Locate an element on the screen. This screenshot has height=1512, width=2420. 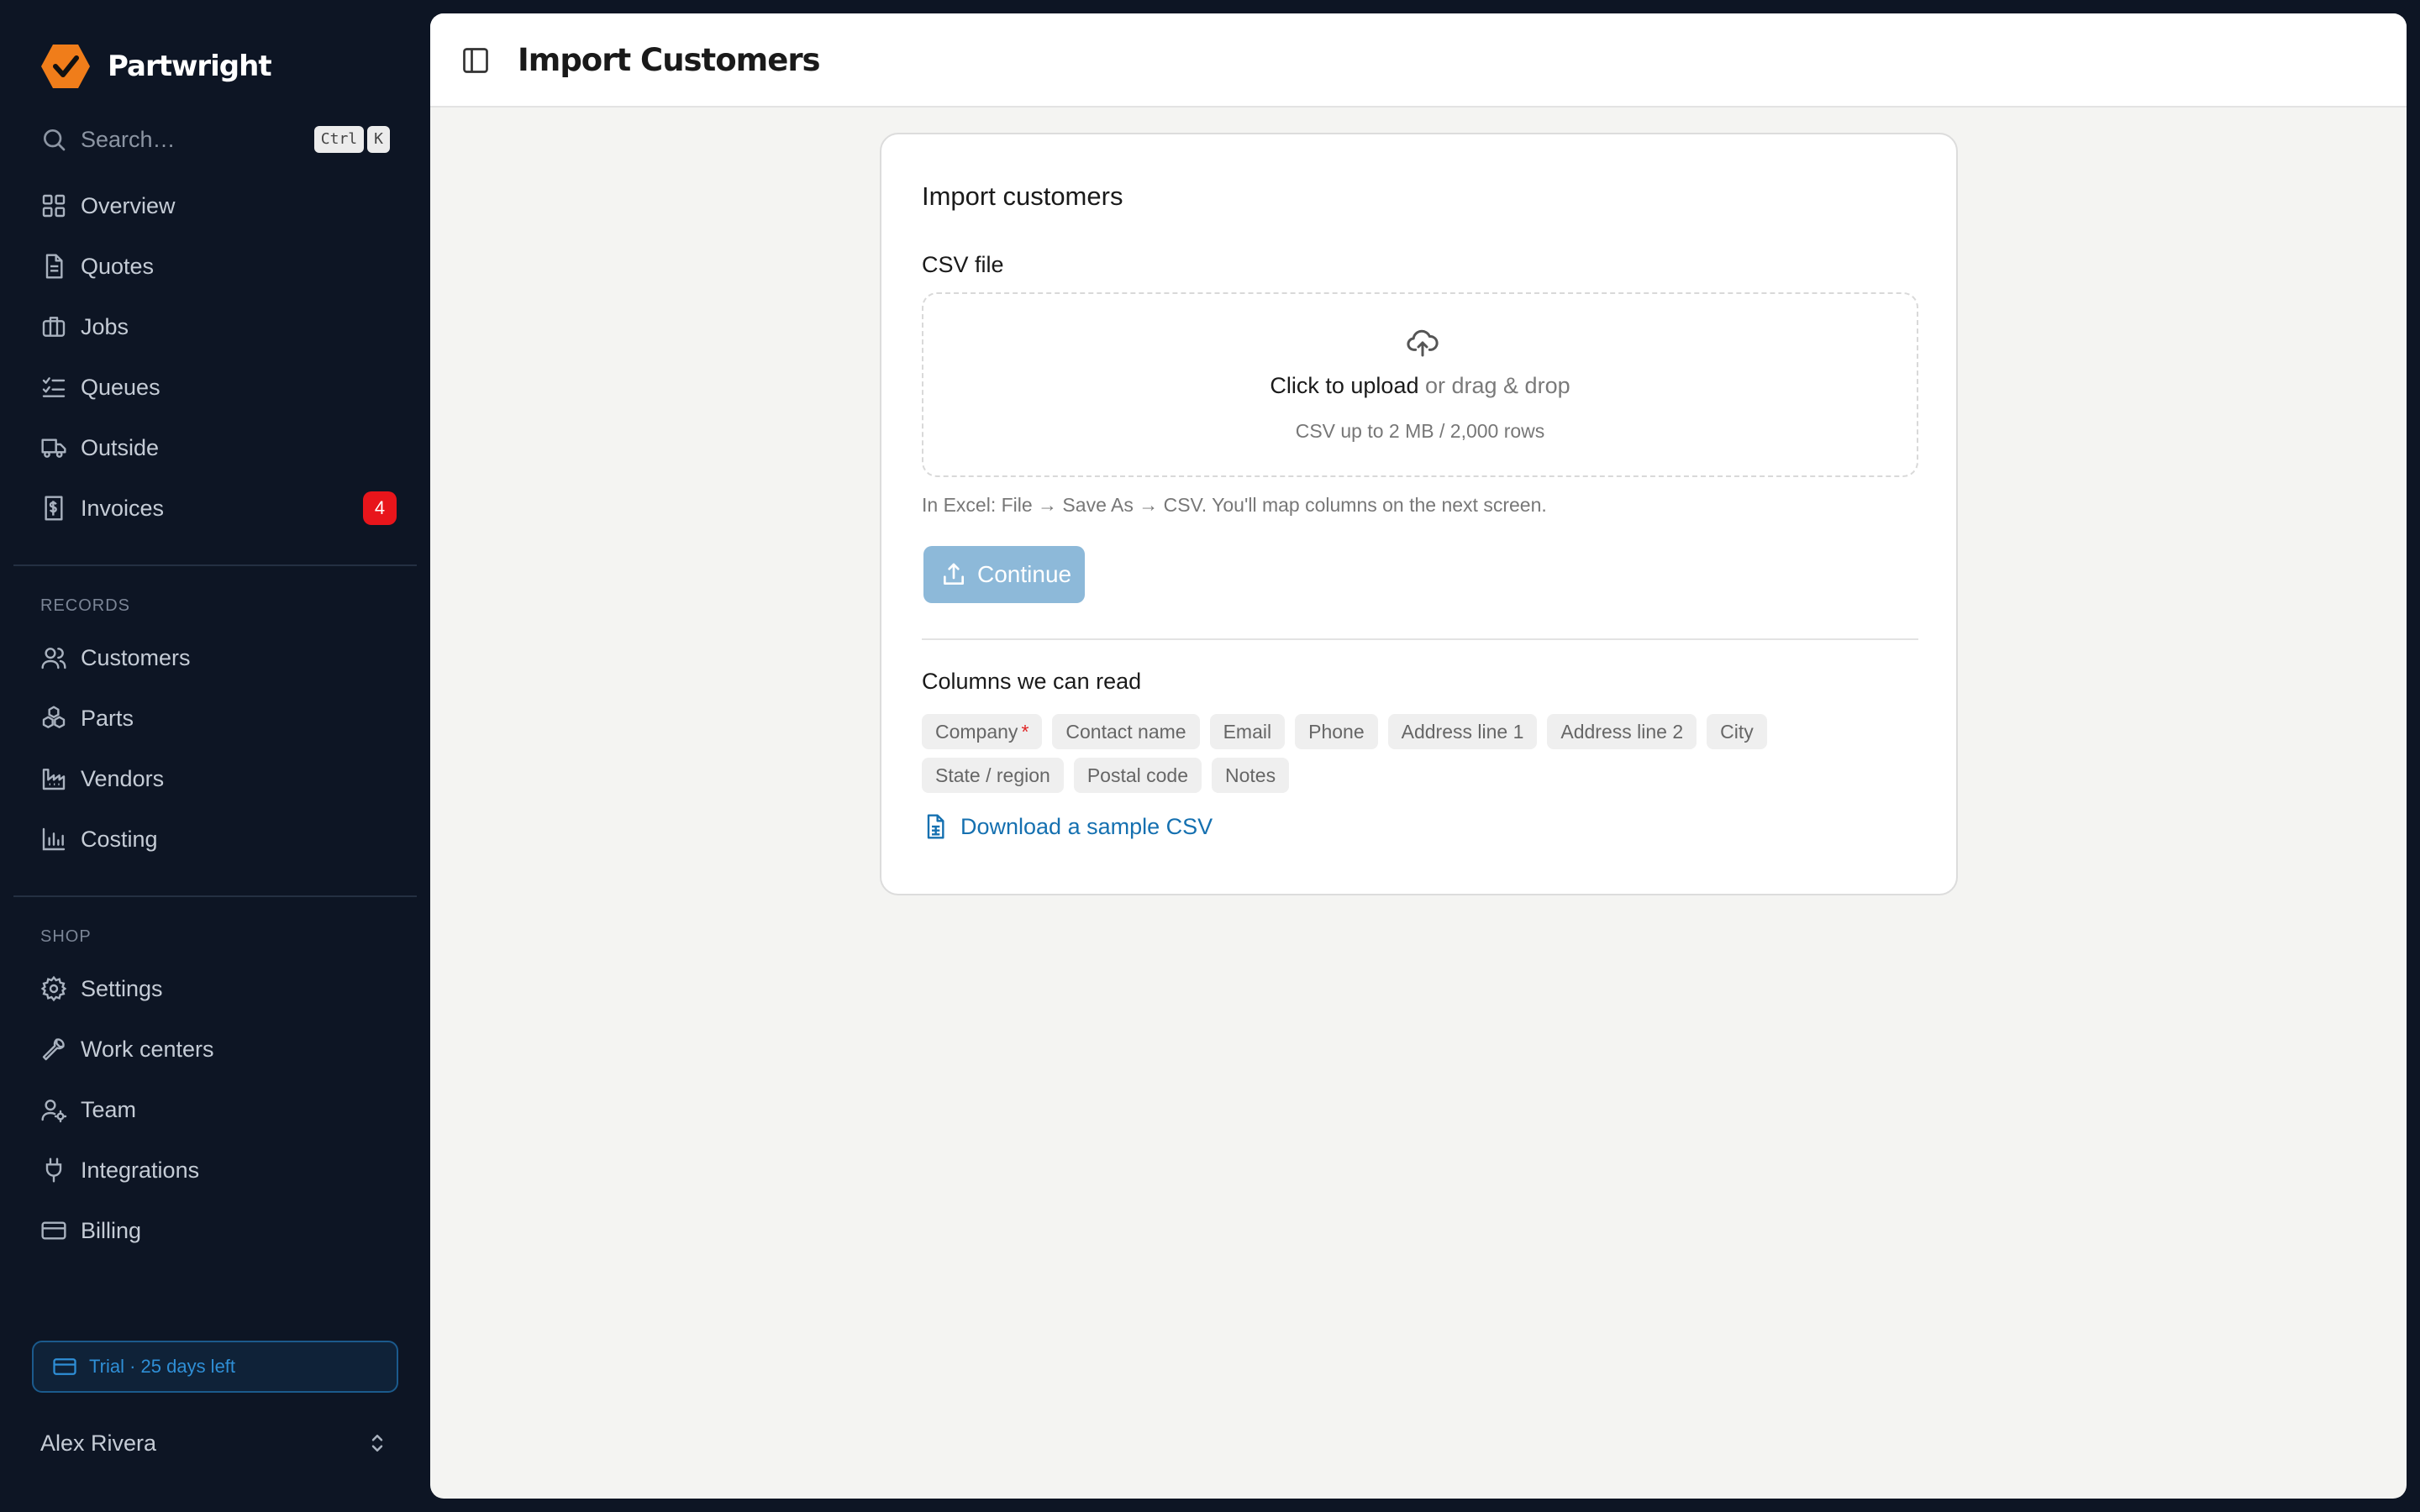
section-label-shop: SHOP is located at coordinates (66, 936).